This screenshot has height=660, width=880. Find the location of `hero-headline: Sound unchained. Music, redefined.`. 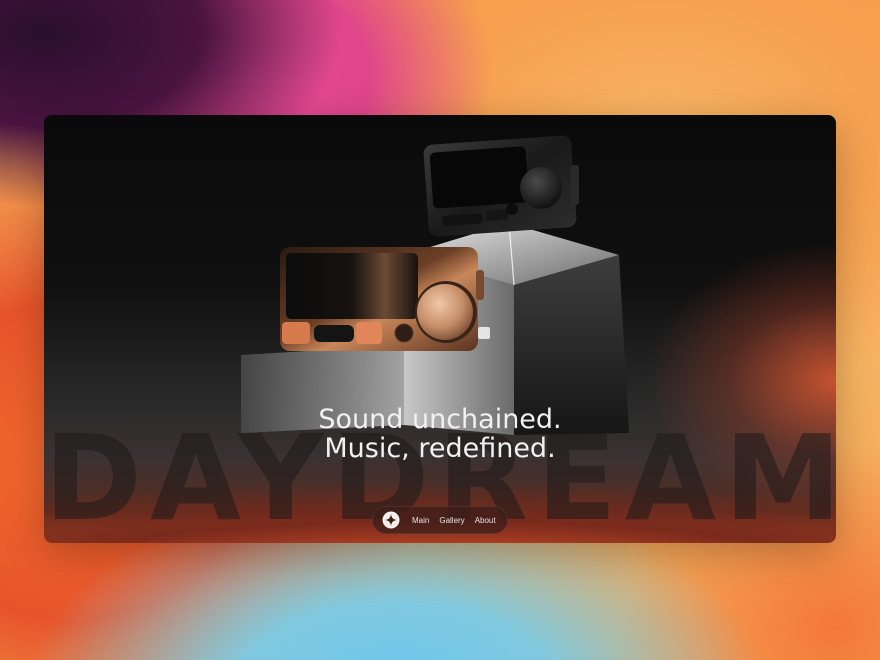

hero-headline: Sound unchained. Music, redefined. is located at coordinates (440, 434).